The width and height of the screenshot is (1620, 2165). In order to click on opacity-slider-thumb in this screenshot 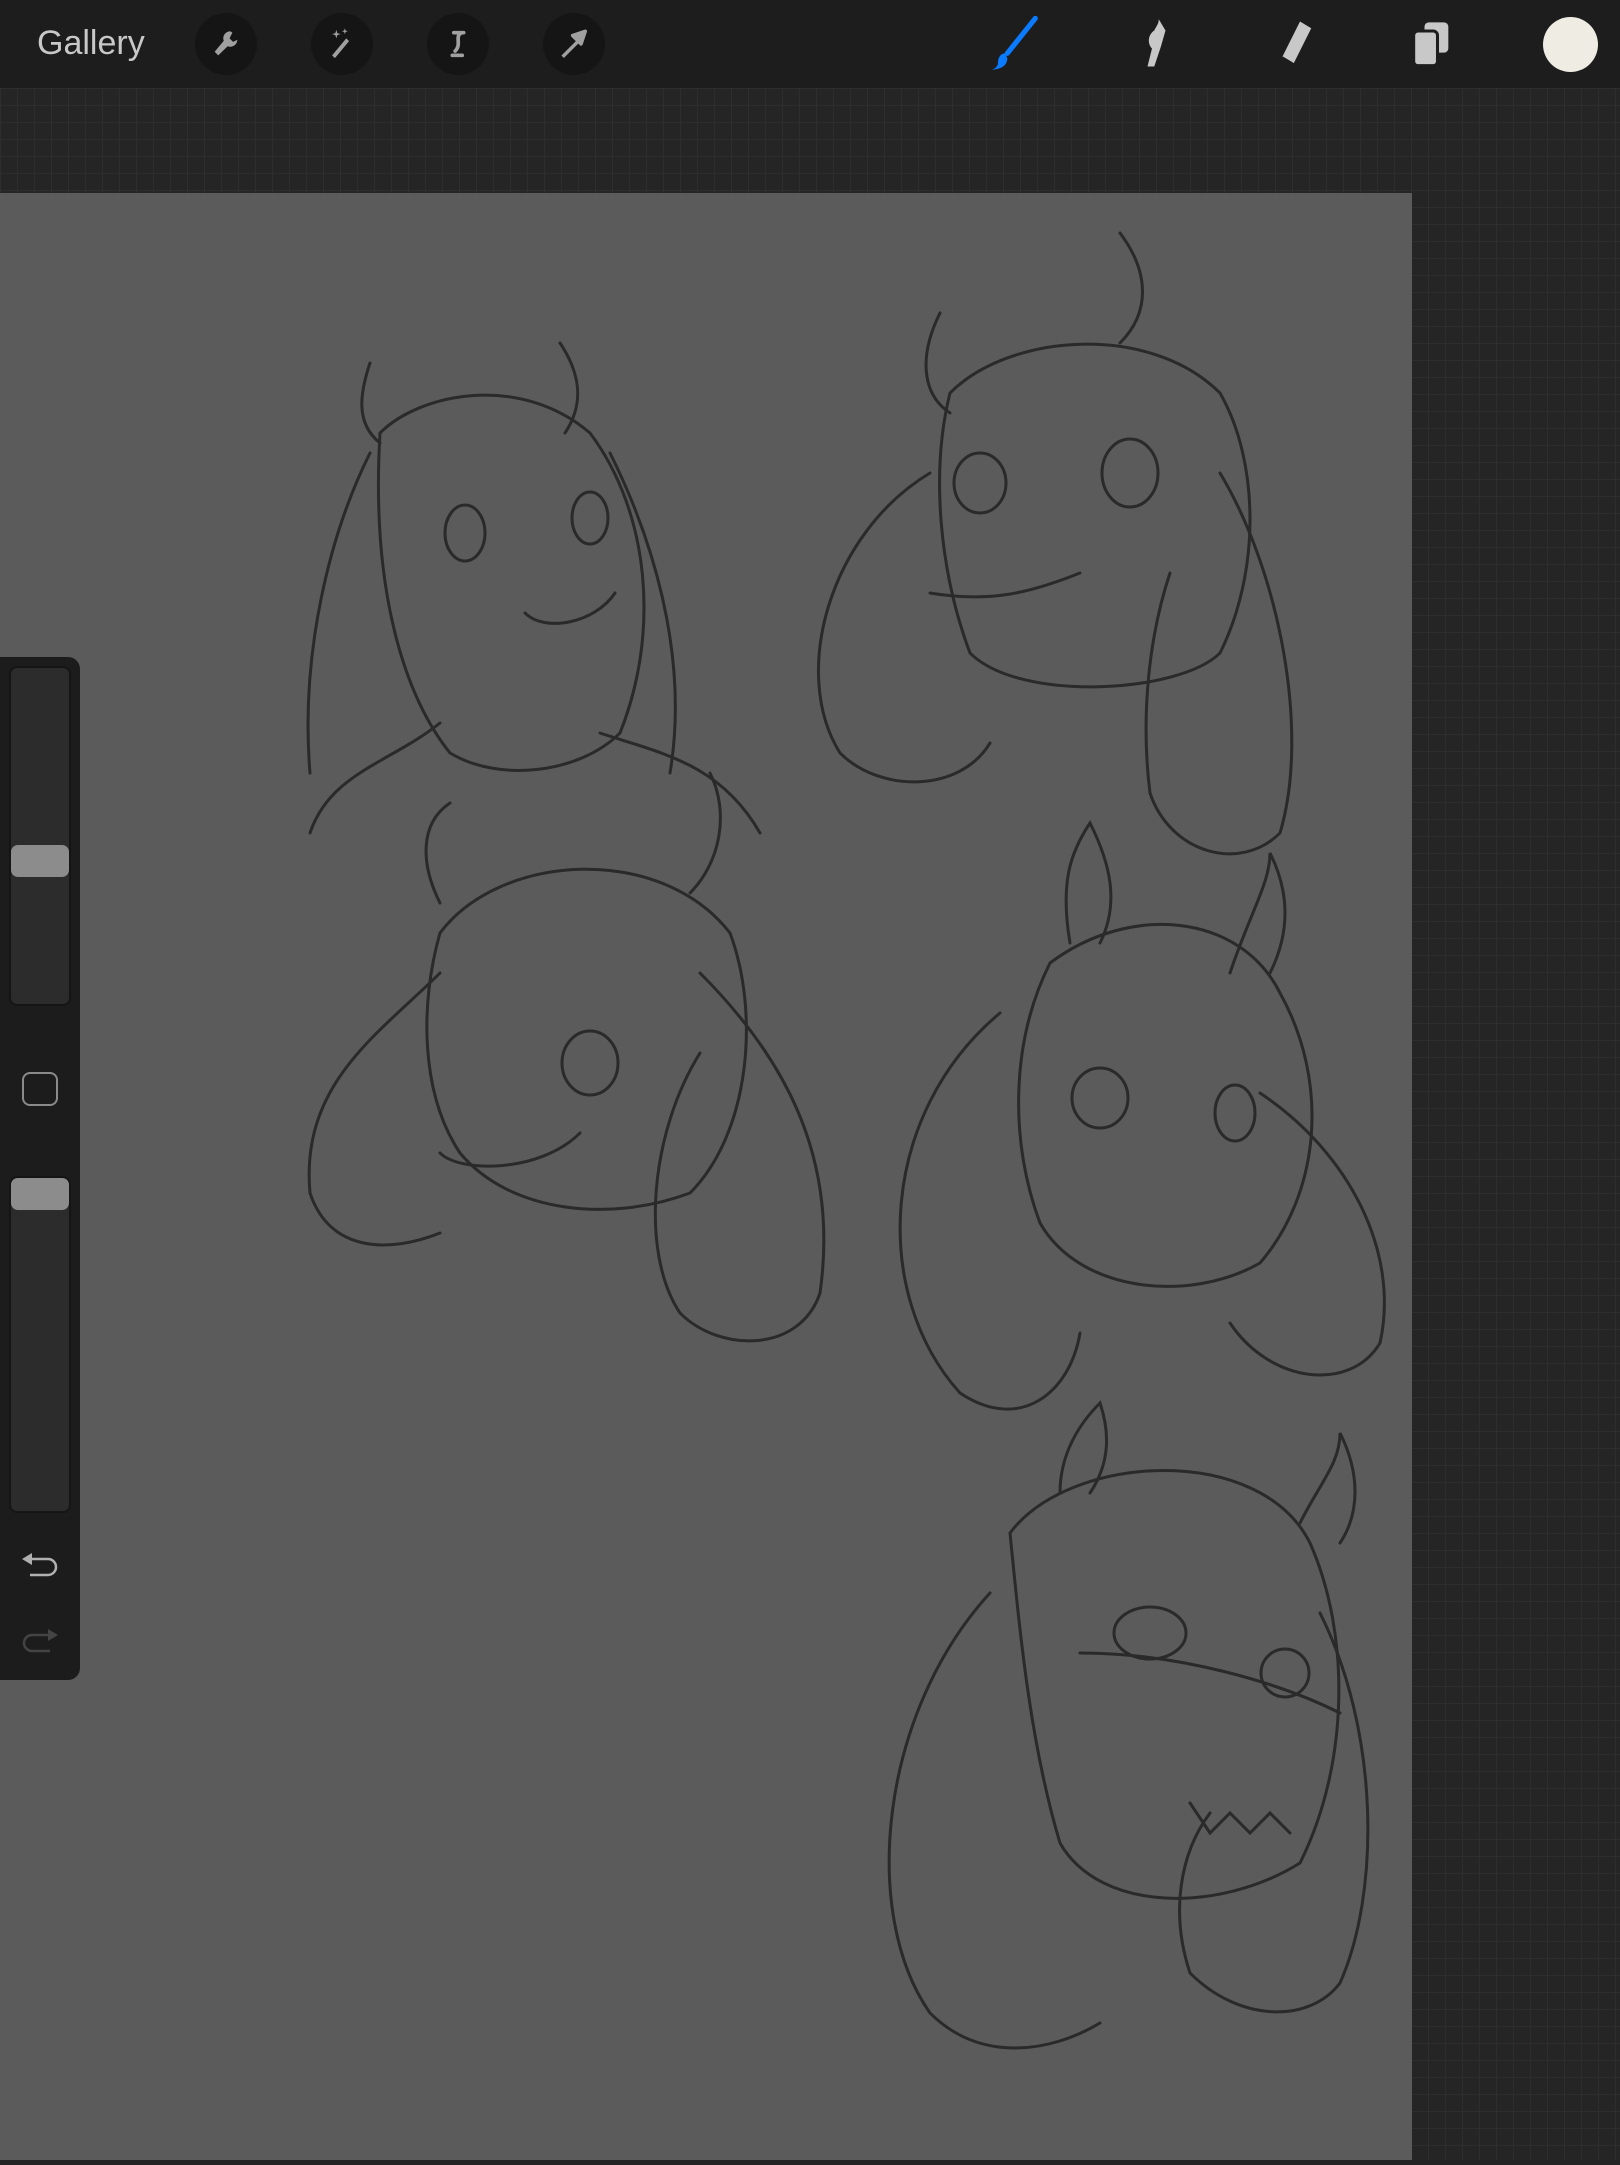, I will do `click(40, 1194)`.